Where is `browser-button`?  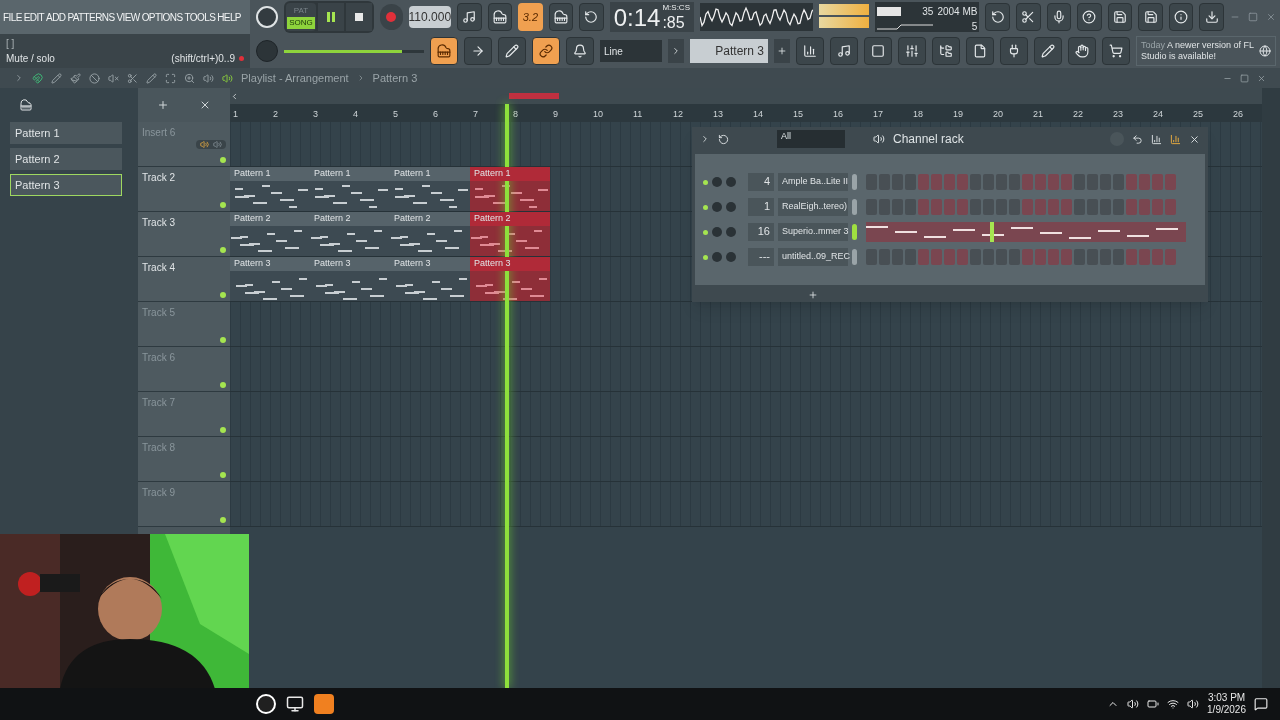 browser-button is located at coordinates (946, 51).